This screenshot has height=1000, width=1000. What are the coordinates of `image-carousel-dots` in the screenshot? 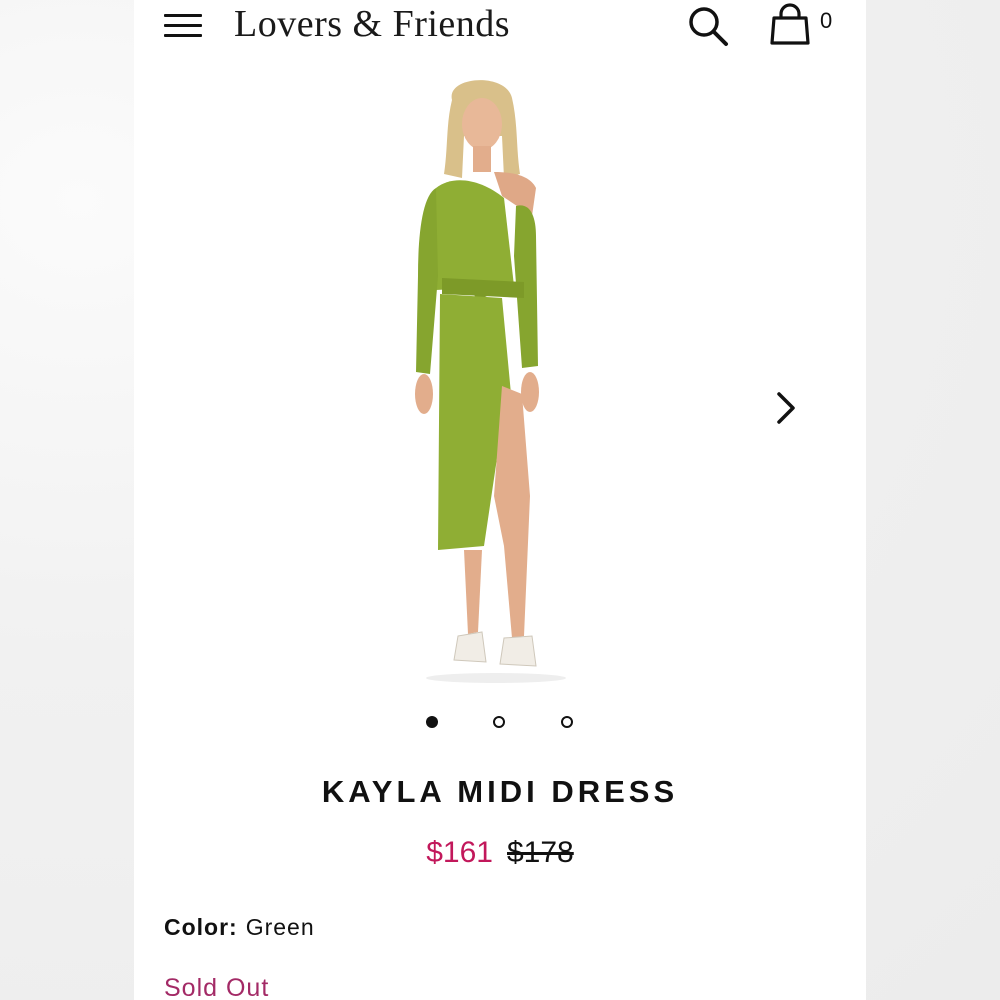 It's located at (500, 724).